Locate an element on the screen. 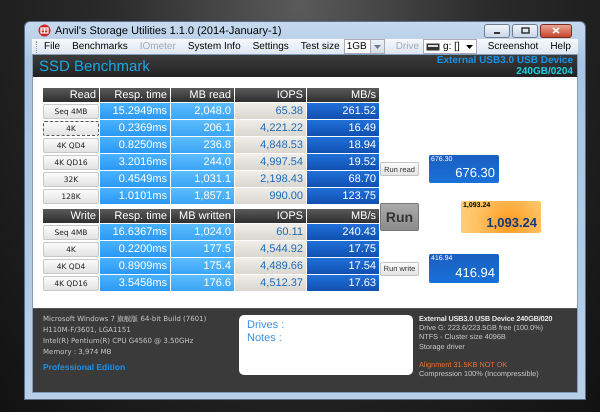 The height and width of the screenshot is (412, 600). close-icon is located at coordinates (556, 30).